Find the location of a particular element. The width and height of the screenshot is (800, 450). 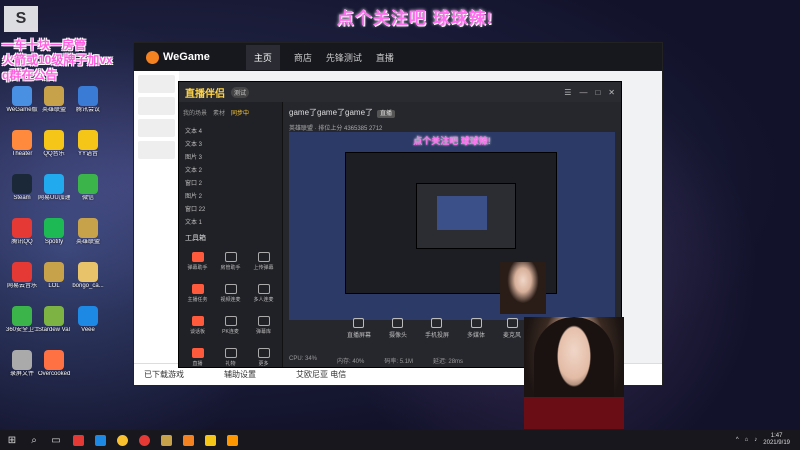

desktop-icon: Stardew Valley is located at coordinates (54, 320).